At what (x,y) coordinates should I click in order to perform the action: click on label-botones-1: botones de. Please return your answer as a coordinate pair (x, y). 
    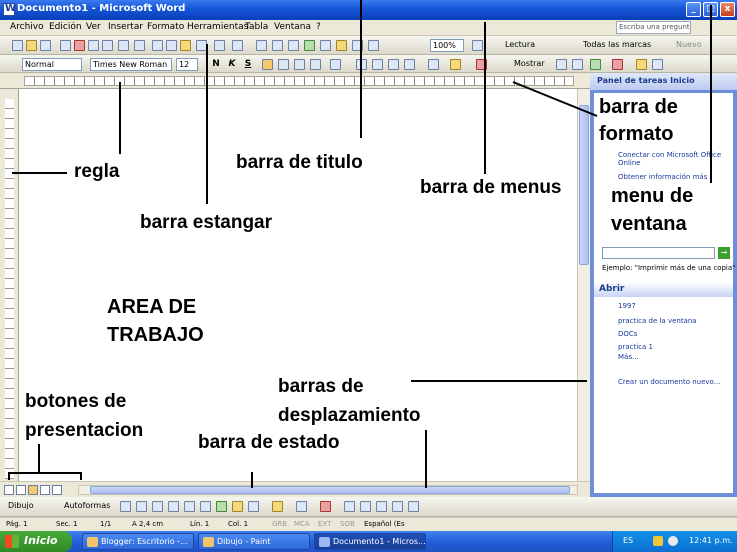
    Looking at the image, I should click on (76, 401).